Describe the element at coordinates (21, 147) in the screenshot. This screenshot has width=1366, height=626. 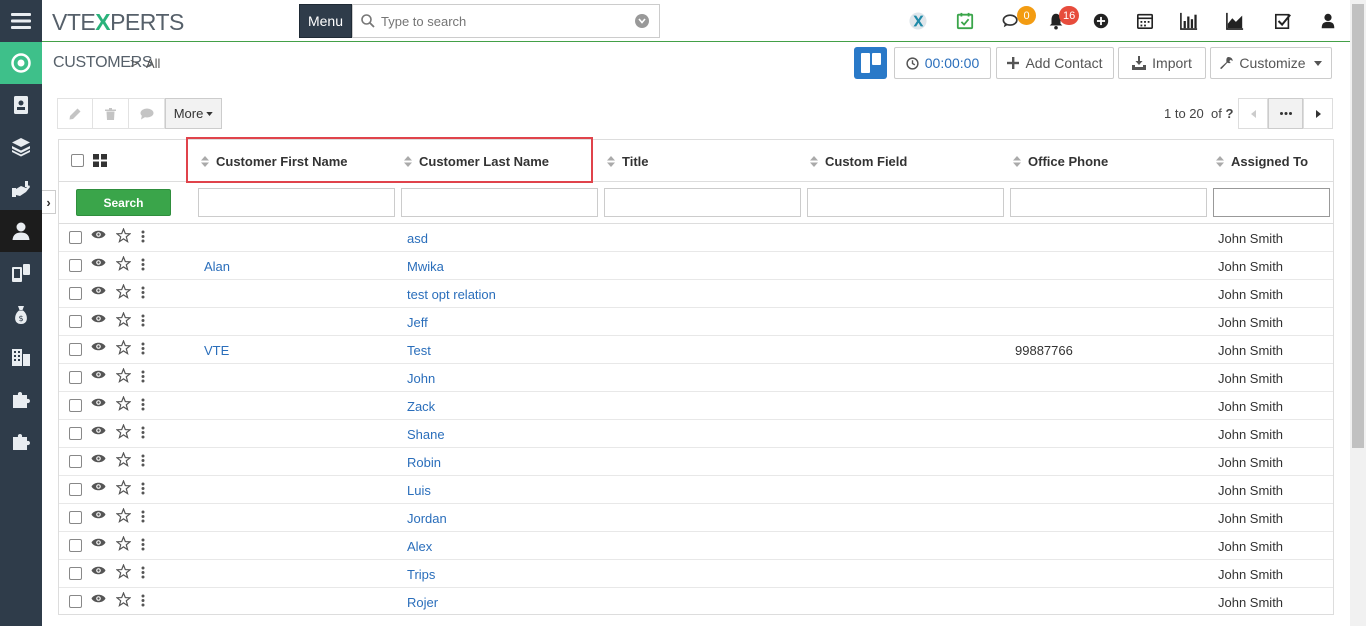
I see `layers-icon` at that location.